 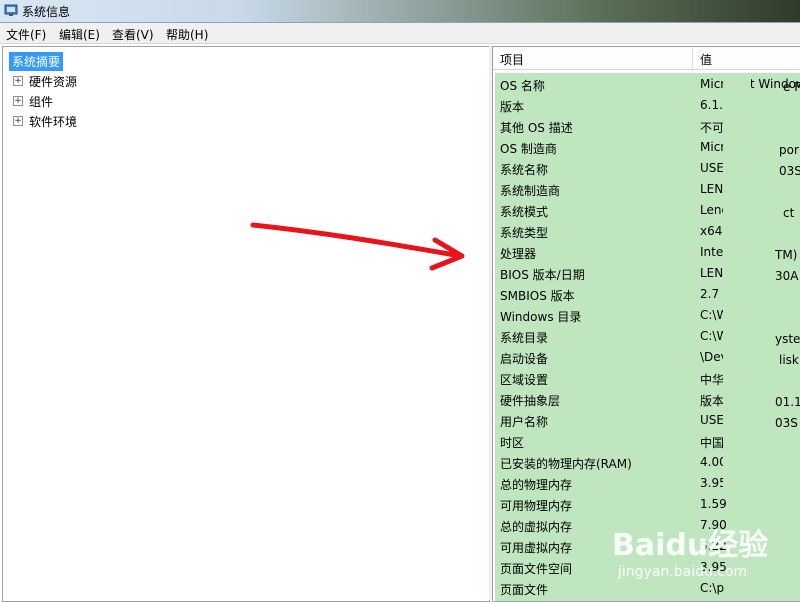 What do you see at coordinates (787, 339) in the screenshot?
I see `partial-value: yste` at bounding box center [787, 339].